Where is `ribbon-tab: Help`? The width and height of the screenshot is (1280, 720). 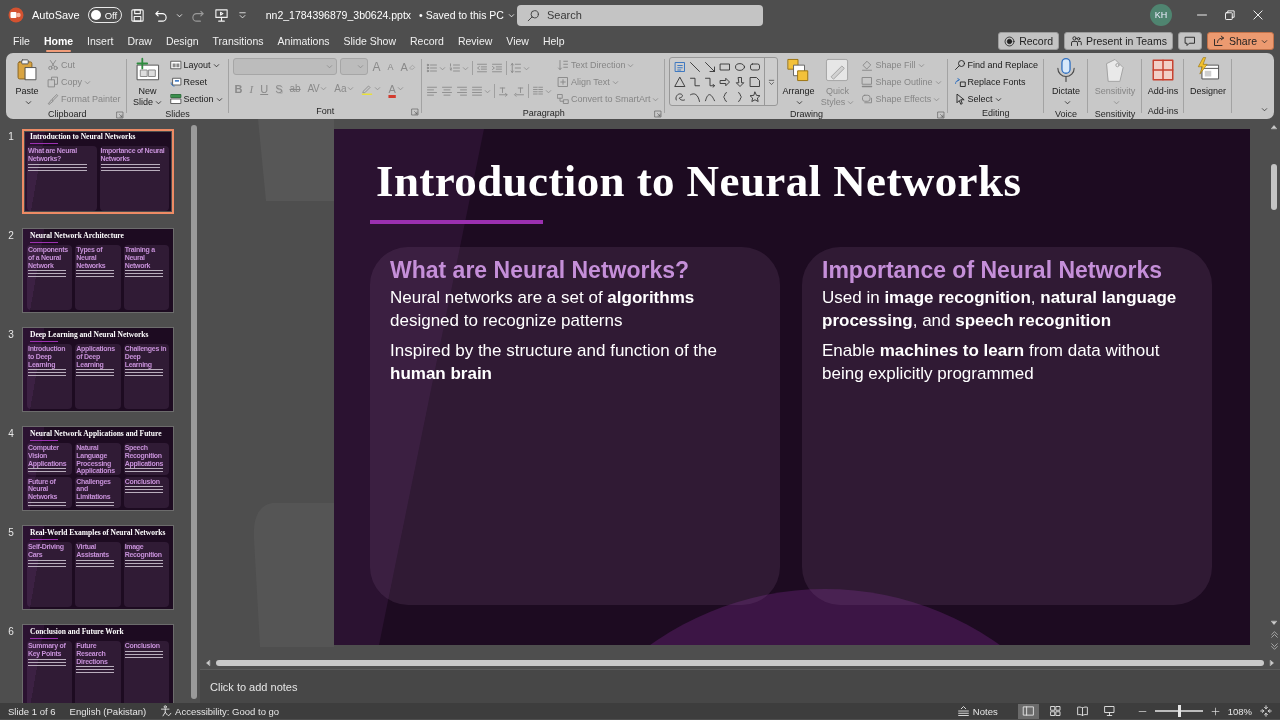 ribbon-tab: Help is located at coordinates (553, 41).